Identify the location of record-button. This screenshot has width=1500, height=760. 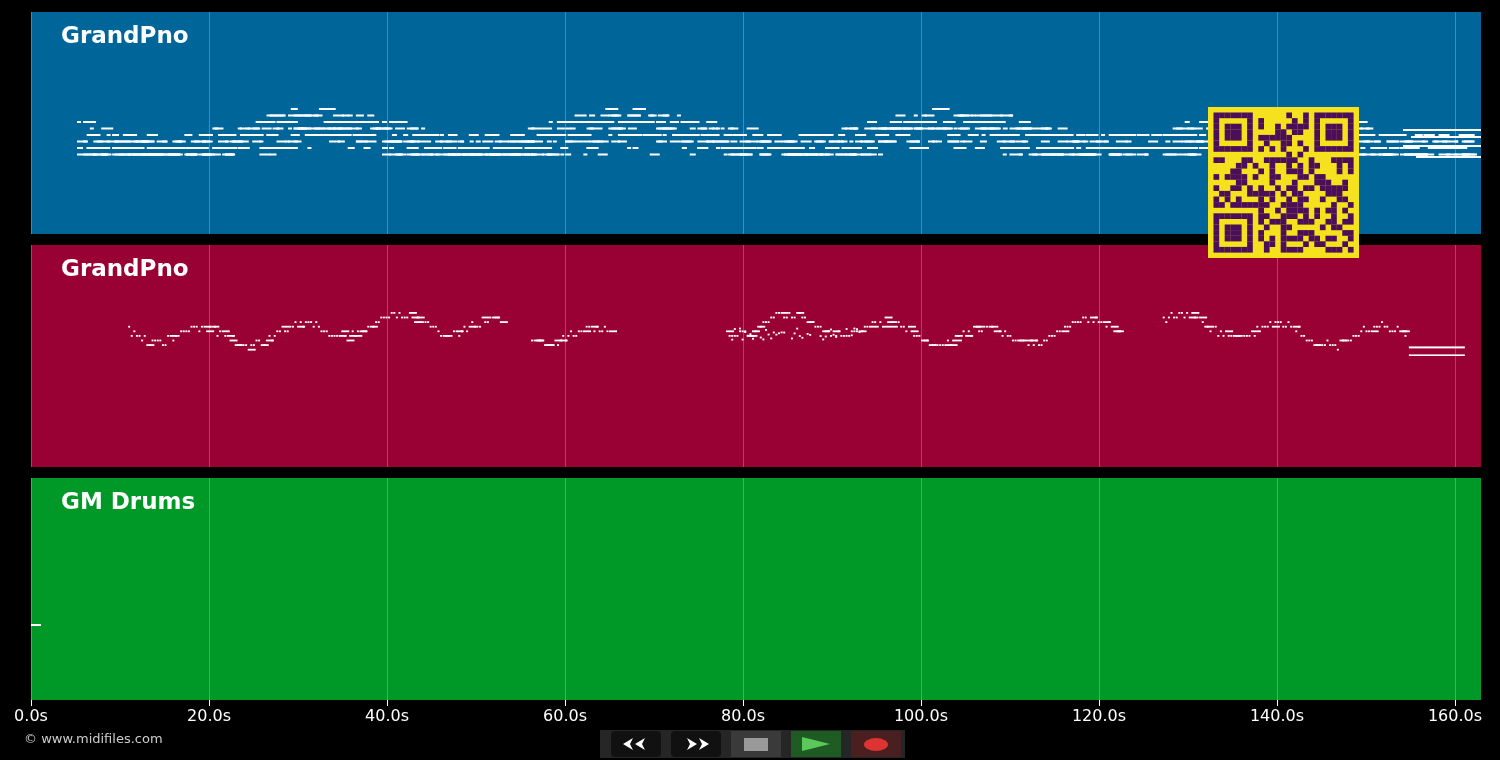
(876, 744).